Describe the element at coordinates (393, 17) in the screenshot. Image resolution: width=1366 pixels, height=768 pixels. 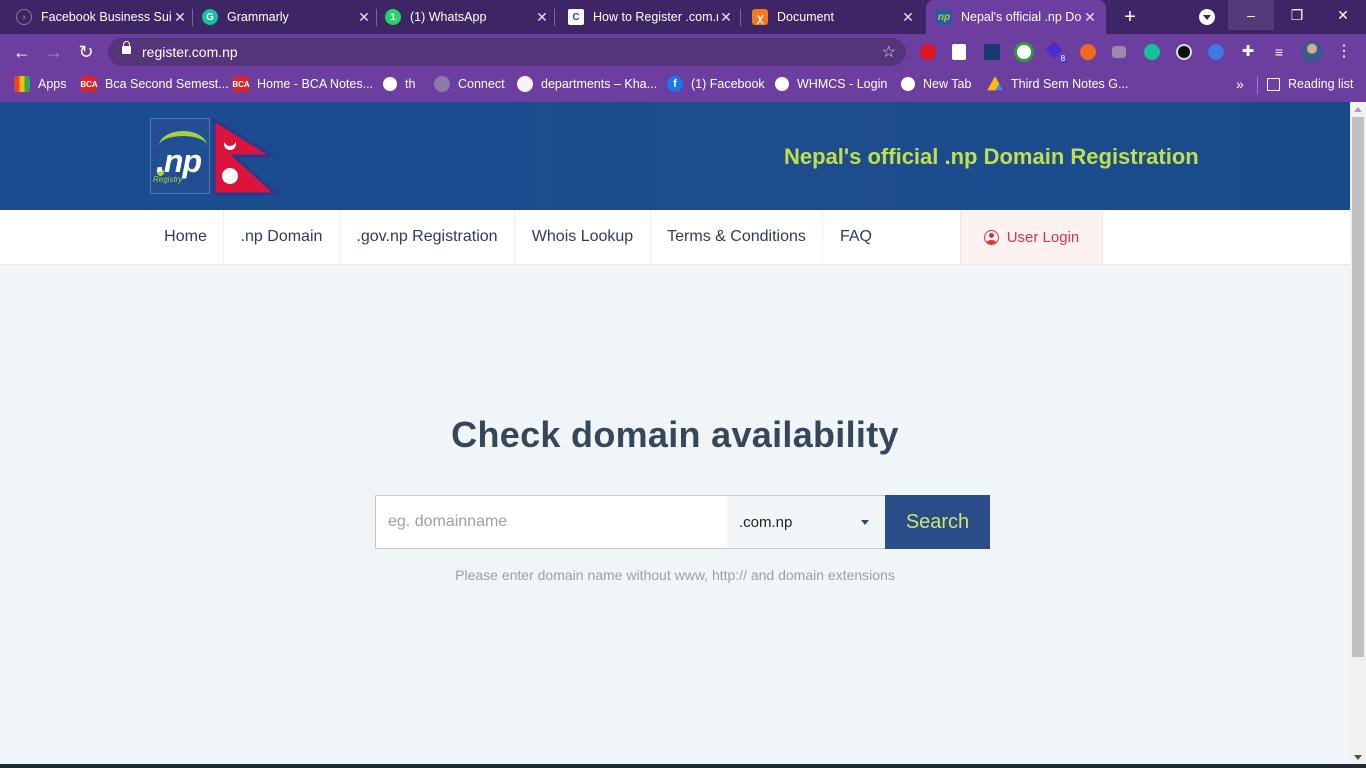
I see `whatsapp-icon: 1` at that location.